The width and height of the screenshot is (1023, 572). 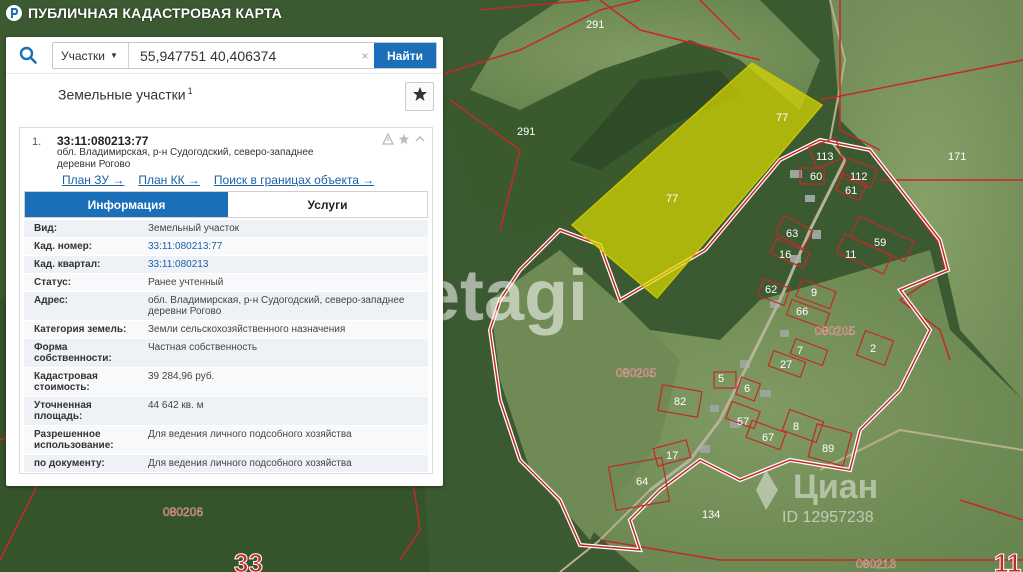 I want to click on parcel-label: 17, so click(x=672, y=456).